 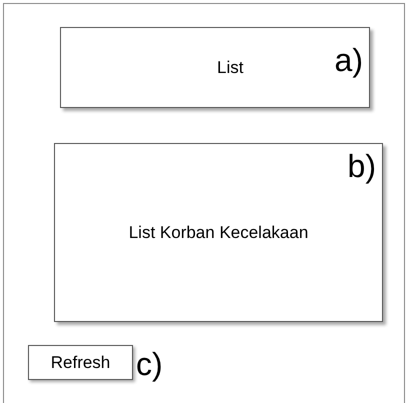 What do you see at coordinates (149, 364) in the screenshot?
I see `button-label: c)` at bounding box center [149, 364].